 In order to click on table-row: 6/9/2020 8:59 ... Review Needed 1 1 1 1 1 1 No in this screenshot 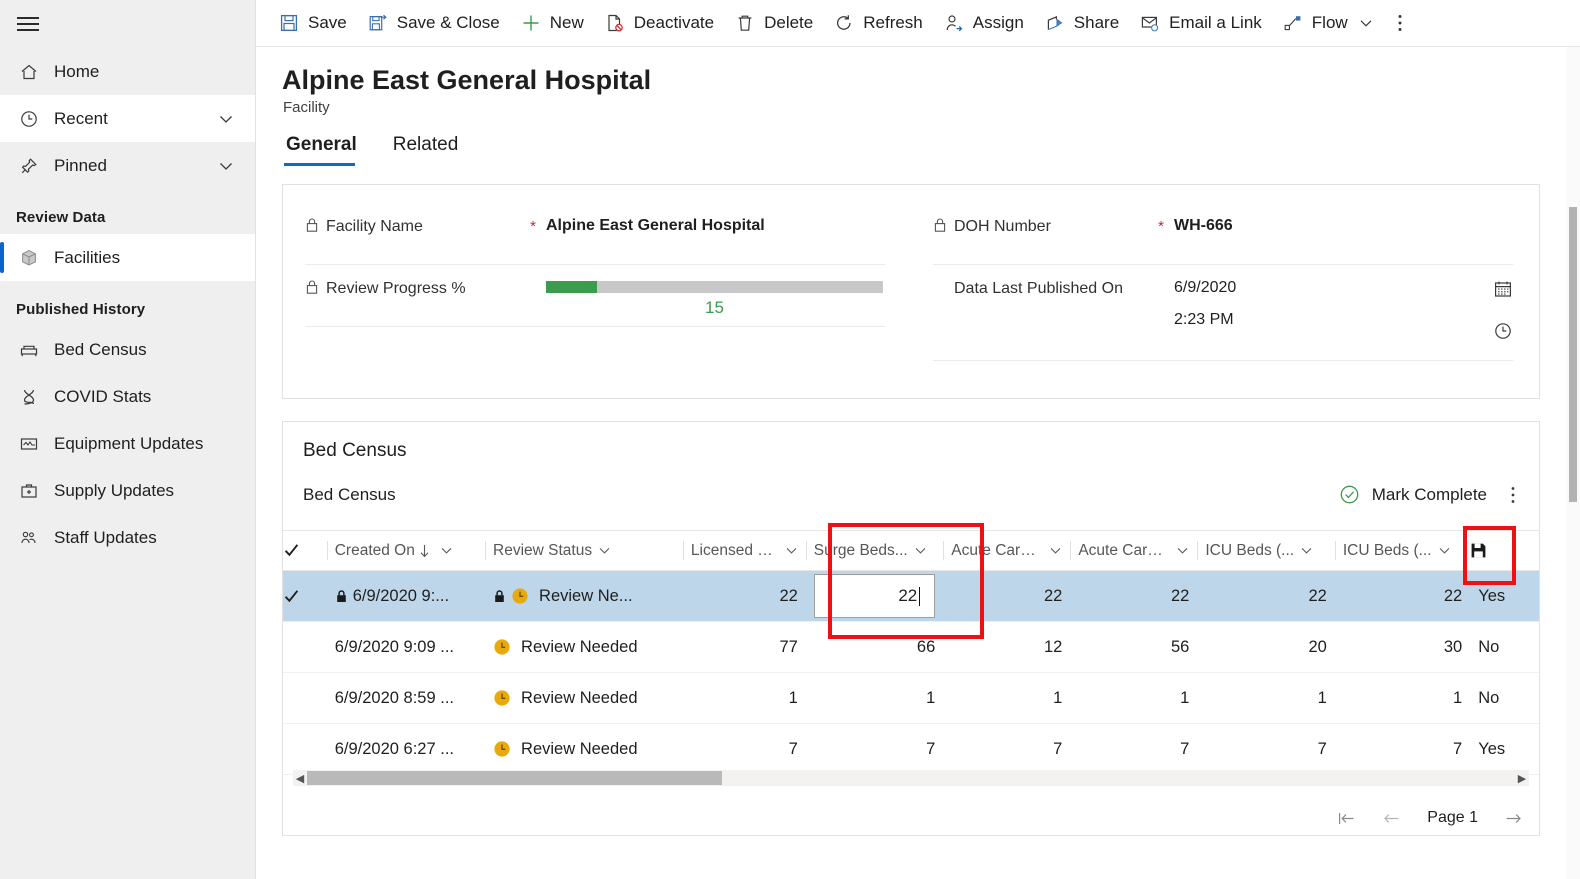, I will do `click(911, 698)`.